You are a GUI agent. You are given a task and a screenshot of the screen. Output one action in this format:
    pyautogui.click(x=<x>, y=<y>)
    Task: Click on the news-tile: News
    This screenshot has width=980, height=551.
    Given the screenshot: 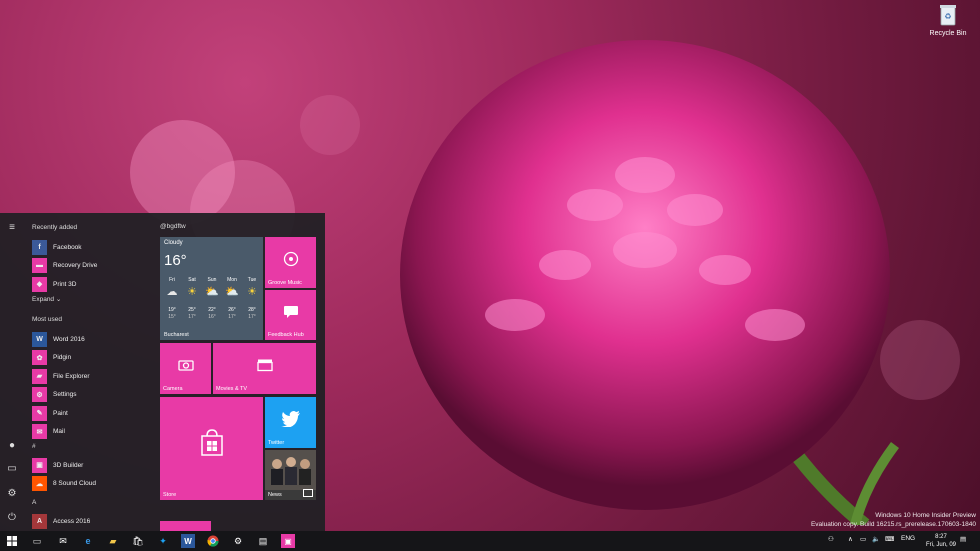 What is the action you would take?
    pyautogui.click(x=290, y=475)
    